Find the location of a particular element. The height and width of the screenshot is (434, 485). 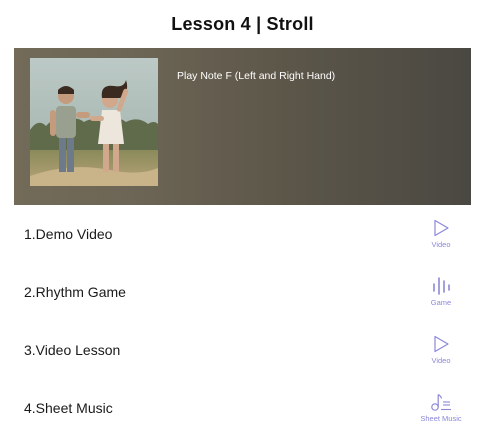

lesson-thumbnail is located at coordinates (94, 122).